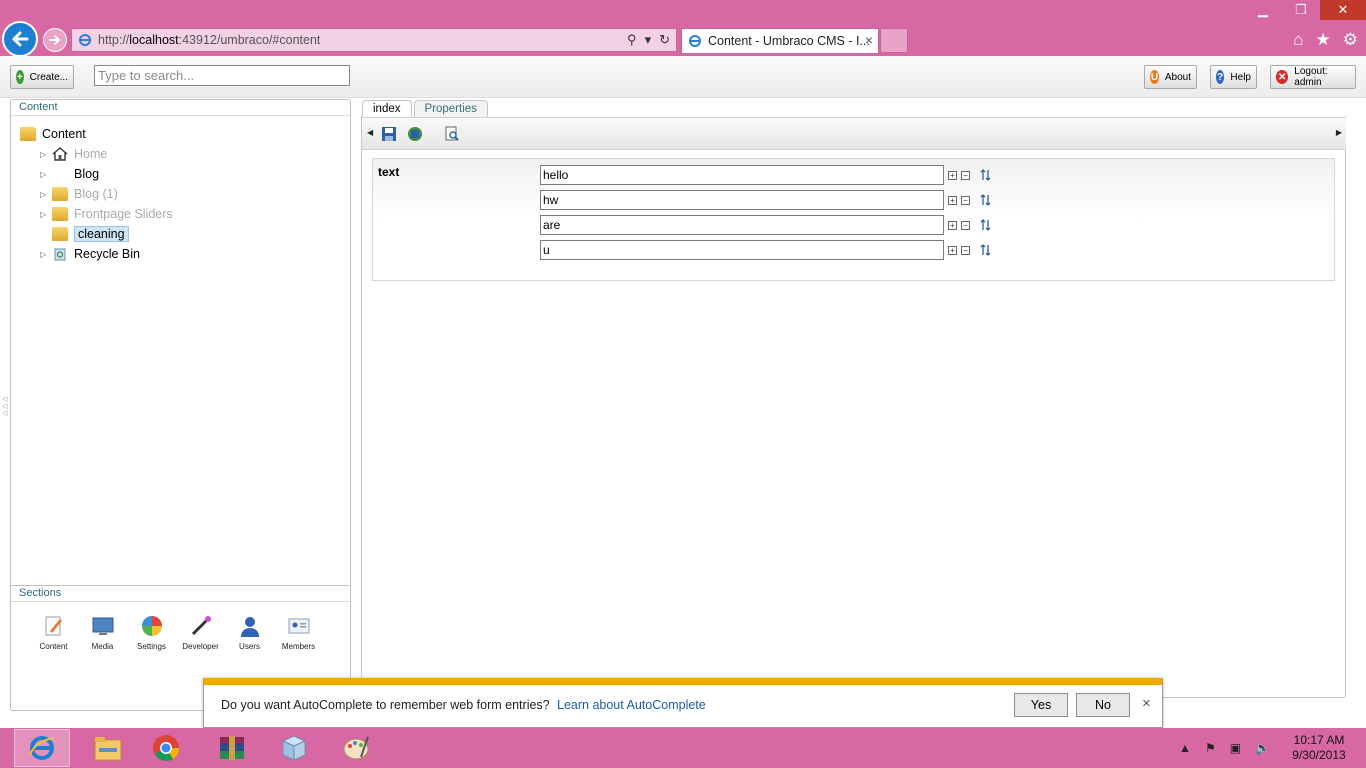  What do you see at coordinates (1319, 740) in the screenshot?
I see `clock-time: 10:17 AM` at bounding box center [1319, 740].